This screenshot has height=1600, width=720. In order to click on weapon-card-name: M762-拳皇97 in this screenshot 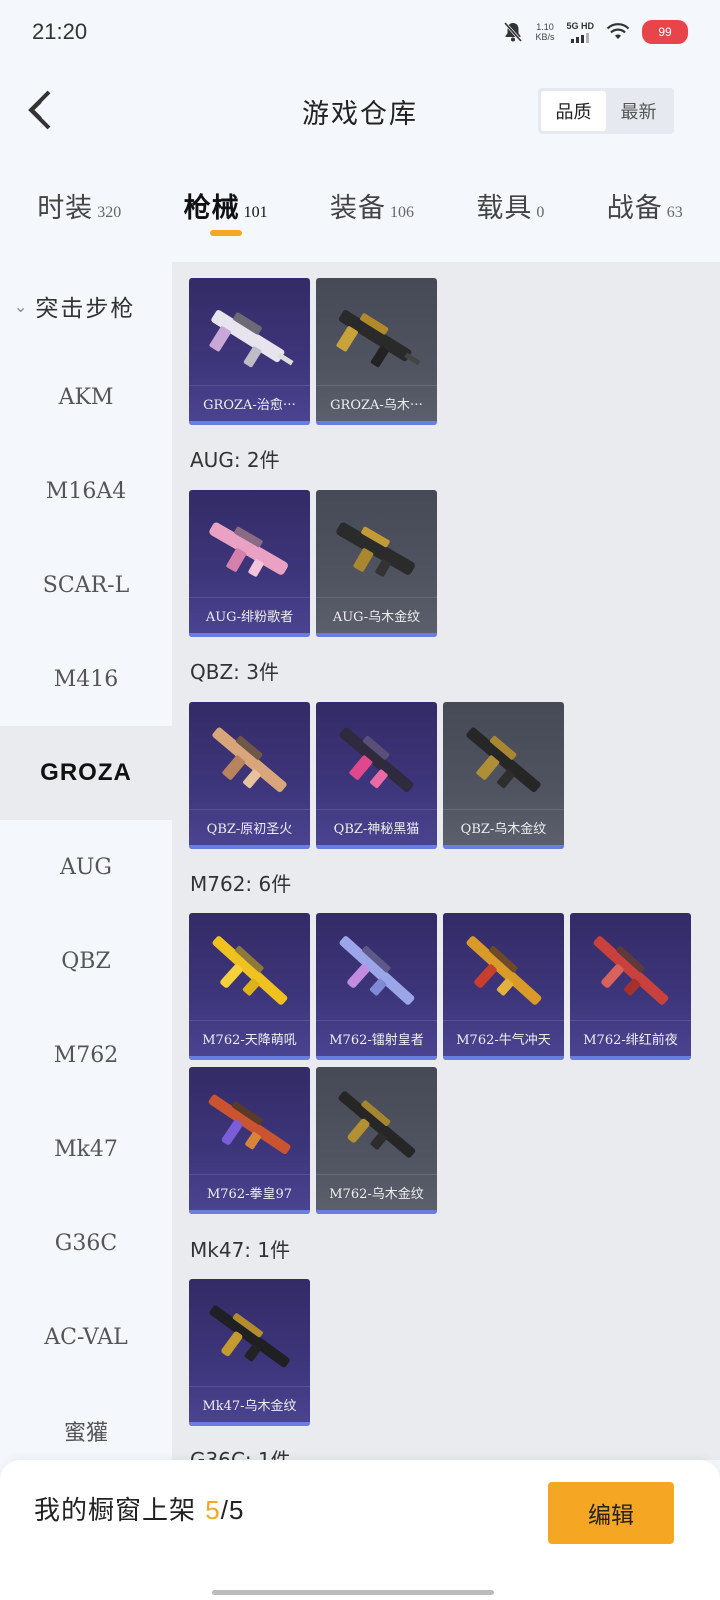, I will do `click(249, 1192)`.